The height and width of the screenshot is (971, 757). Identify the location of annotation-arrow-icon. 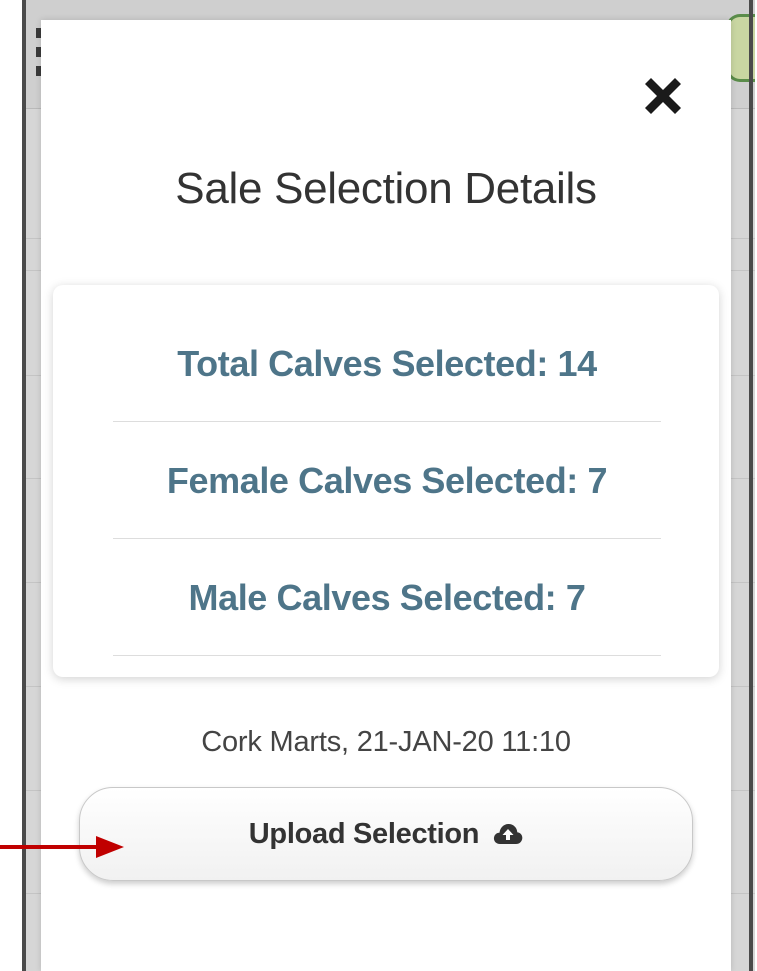
(62, 847).